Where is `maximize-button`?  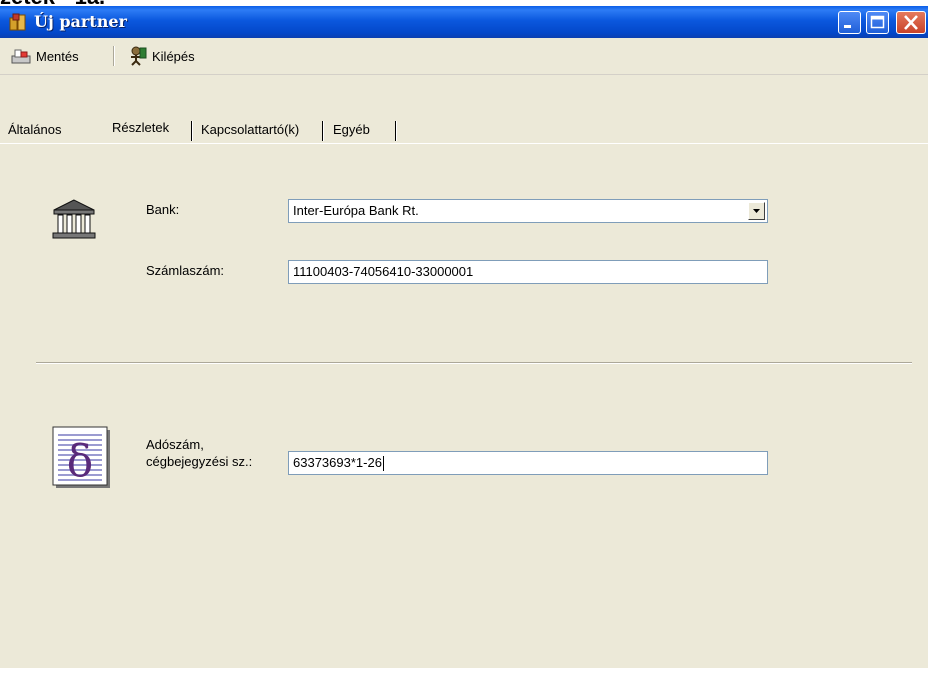
maximize-button is located at coordinates (877, 22).